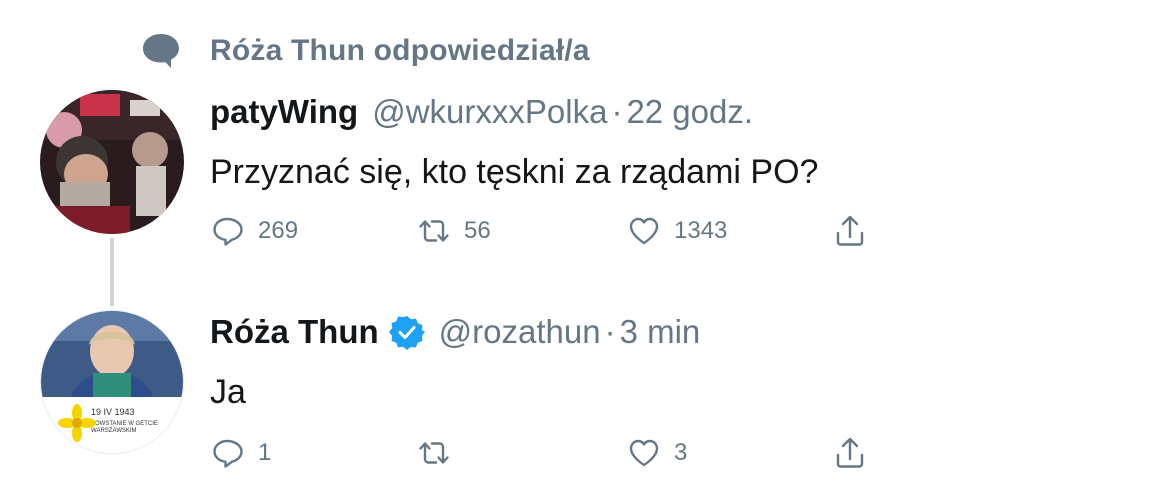  Describe the element at coordinates (701, 230) in the screenshot. I see `like-count: 1343` at that location.